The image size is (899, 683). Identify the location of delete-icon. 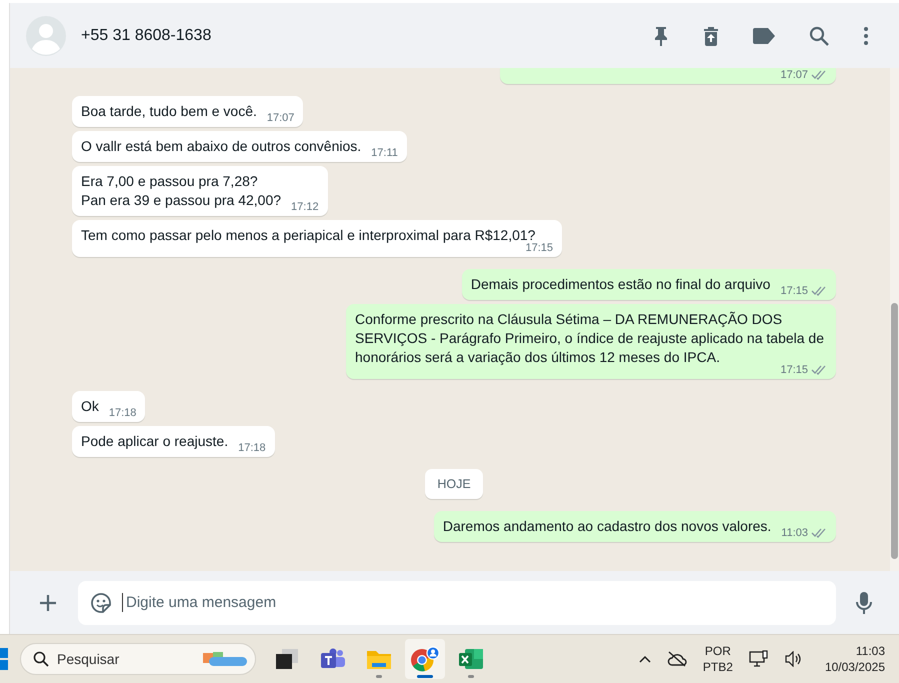
(711, 36).